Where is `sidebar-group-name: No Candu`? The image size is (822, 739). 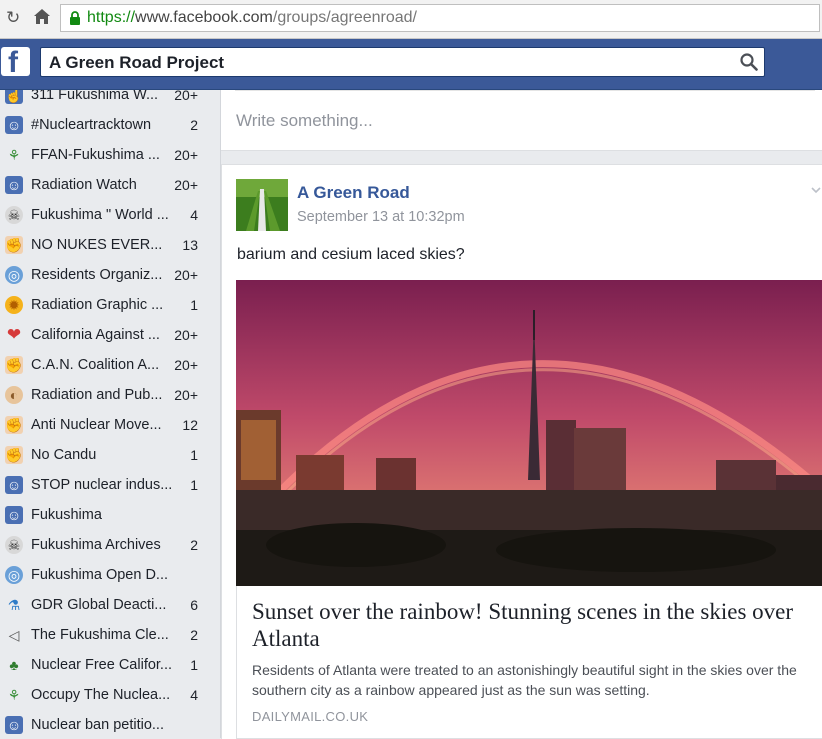 sidebar-group-name: No Candu is located at coordinates (64, 455).